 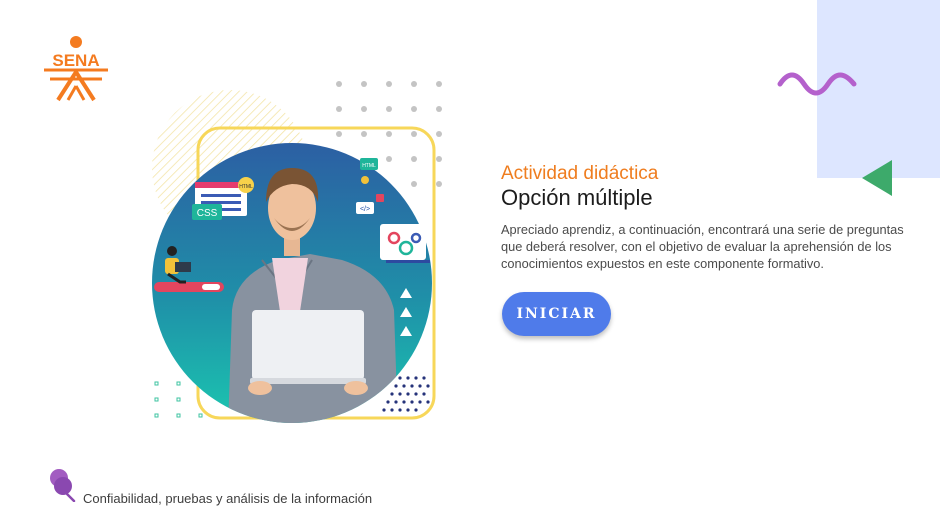 I want to click on svg-text: SENA, so click(x=75, y=60).